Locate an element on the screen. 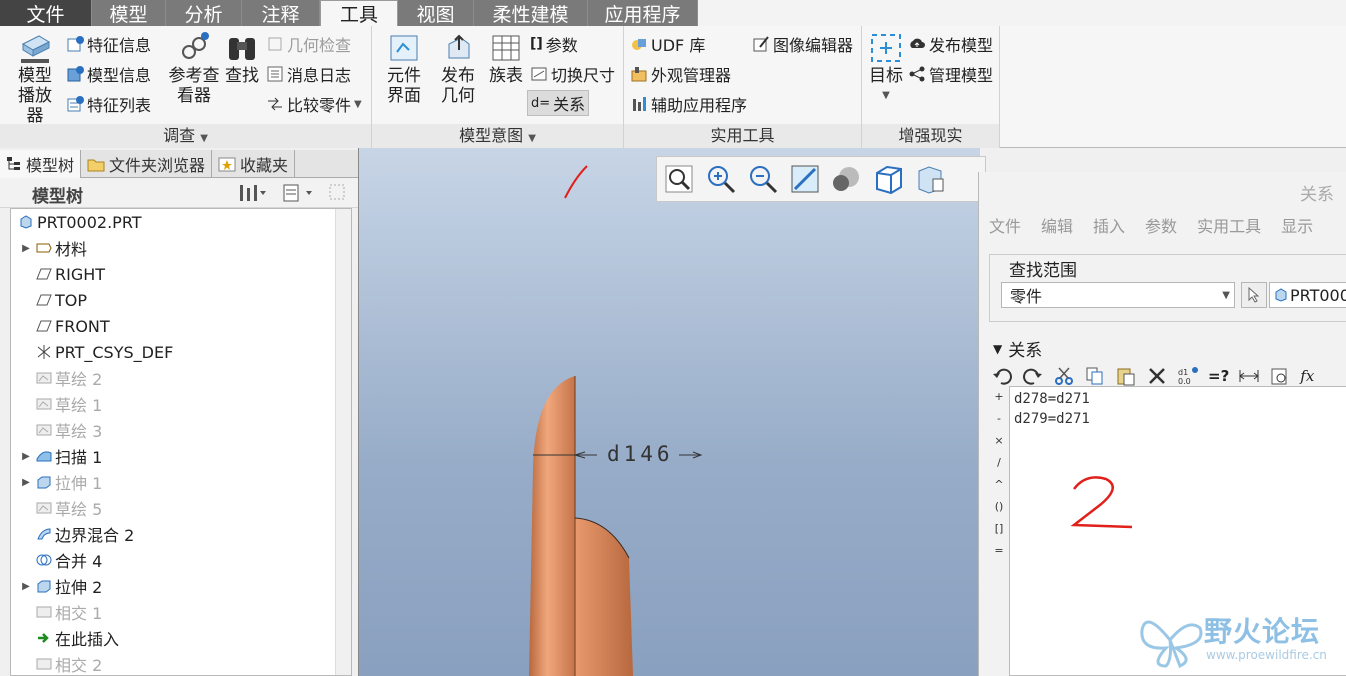  insert-function-icon: fx is located at coordinates (1307, 376).